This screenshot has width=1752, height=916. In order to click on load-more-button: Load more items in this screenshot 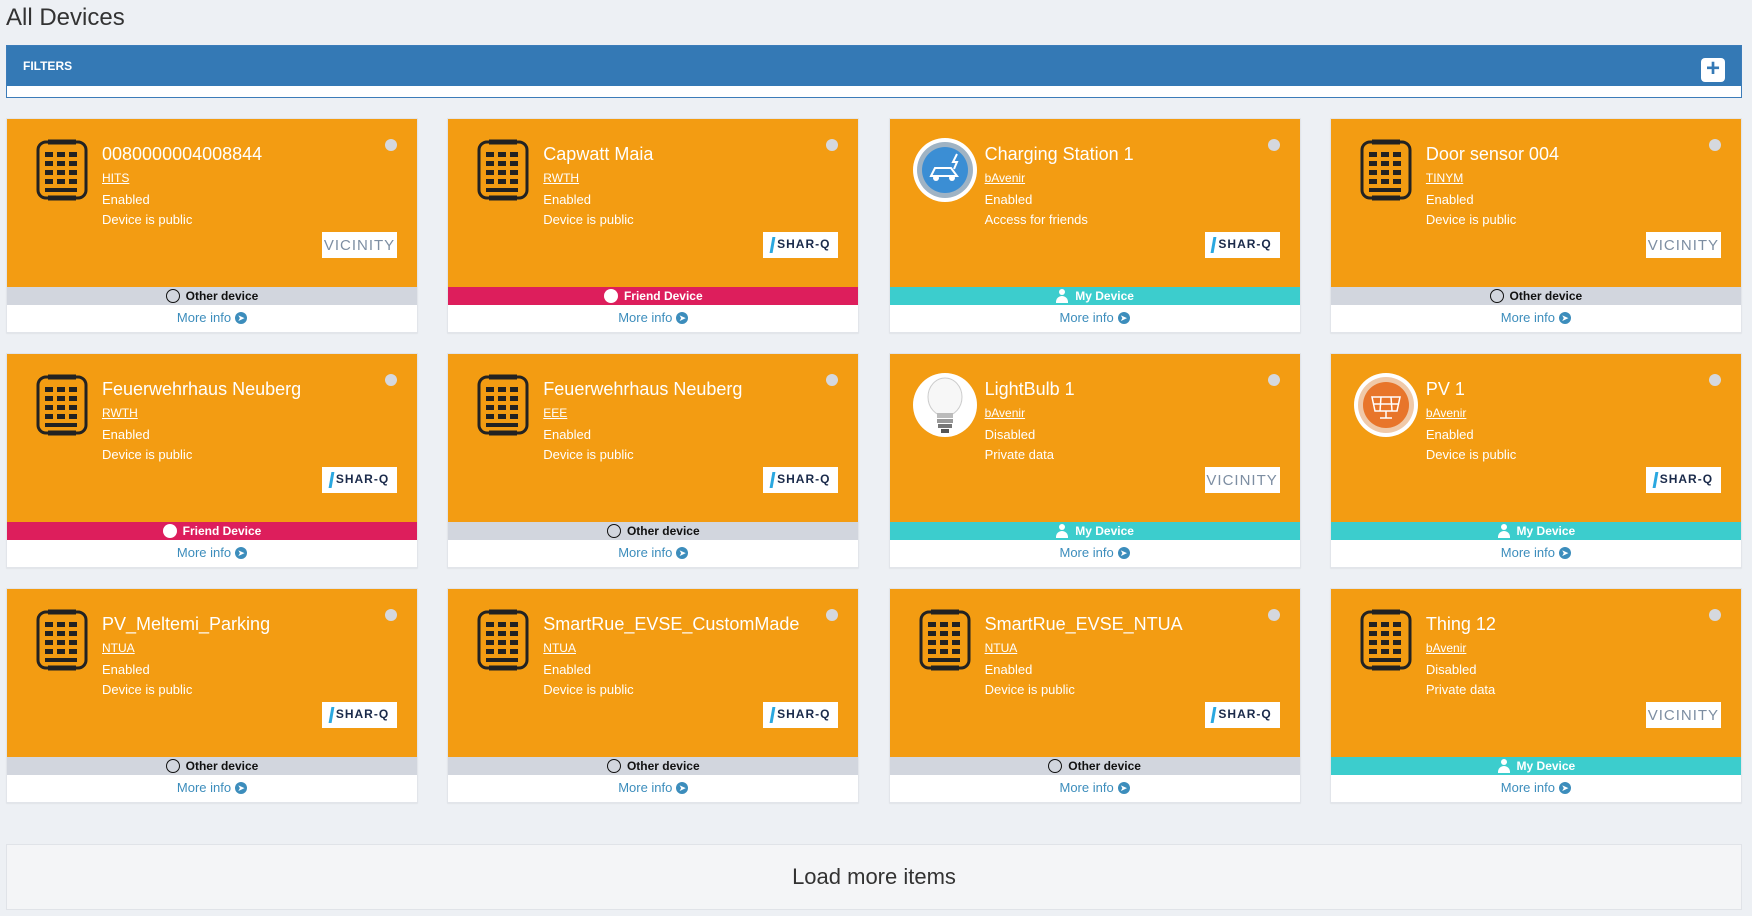, I will do `click(874, 877)`.